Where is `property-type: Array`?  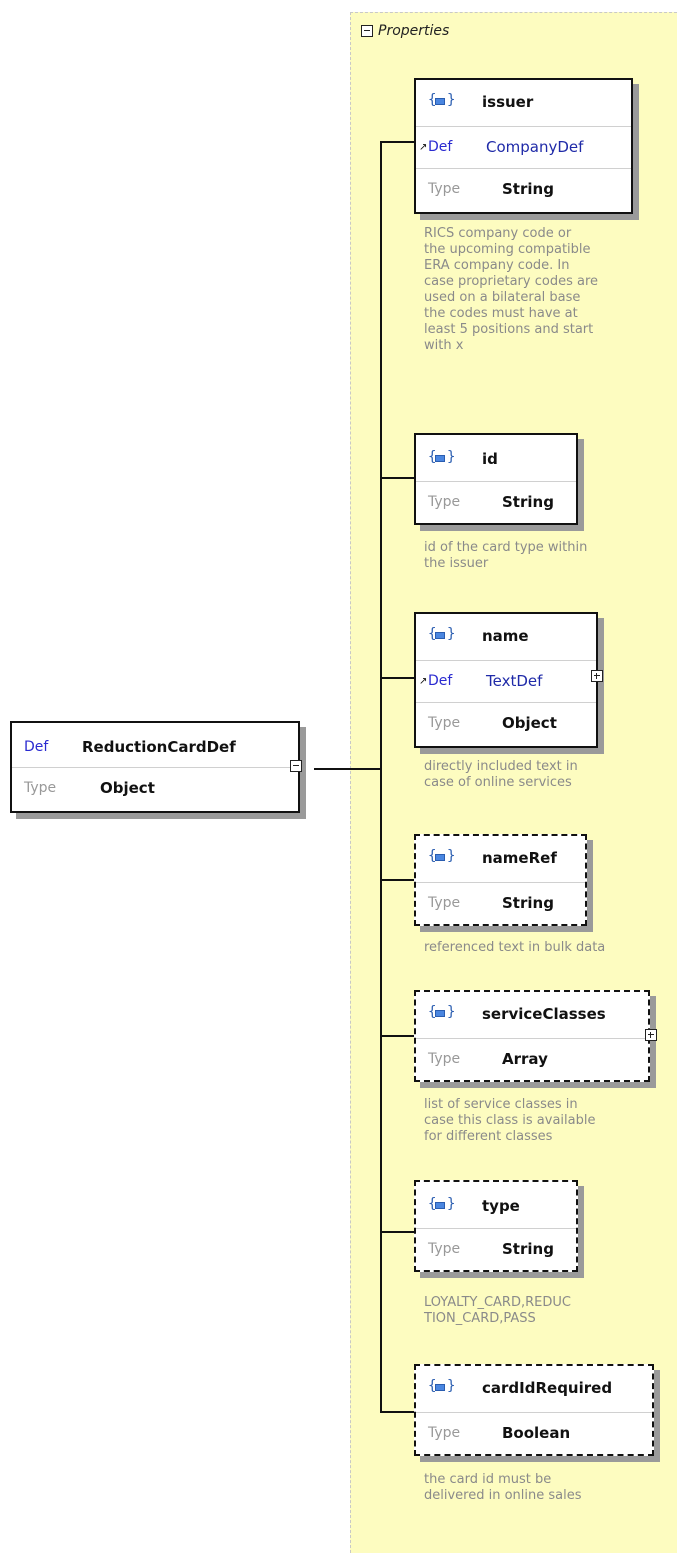
property-type: Array is located at coordinates (525, 1059).